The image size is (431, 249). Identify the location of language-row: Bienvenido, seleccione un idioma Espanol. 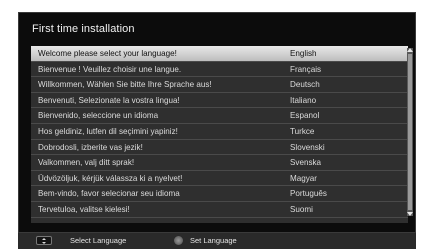
(219, 116).